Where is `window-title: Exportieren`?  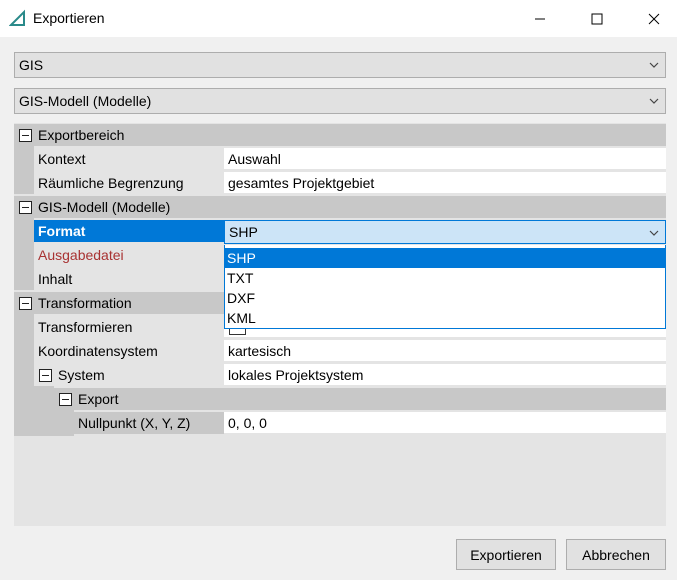
window-title: Exportieren is located at coordinates (69, 18).